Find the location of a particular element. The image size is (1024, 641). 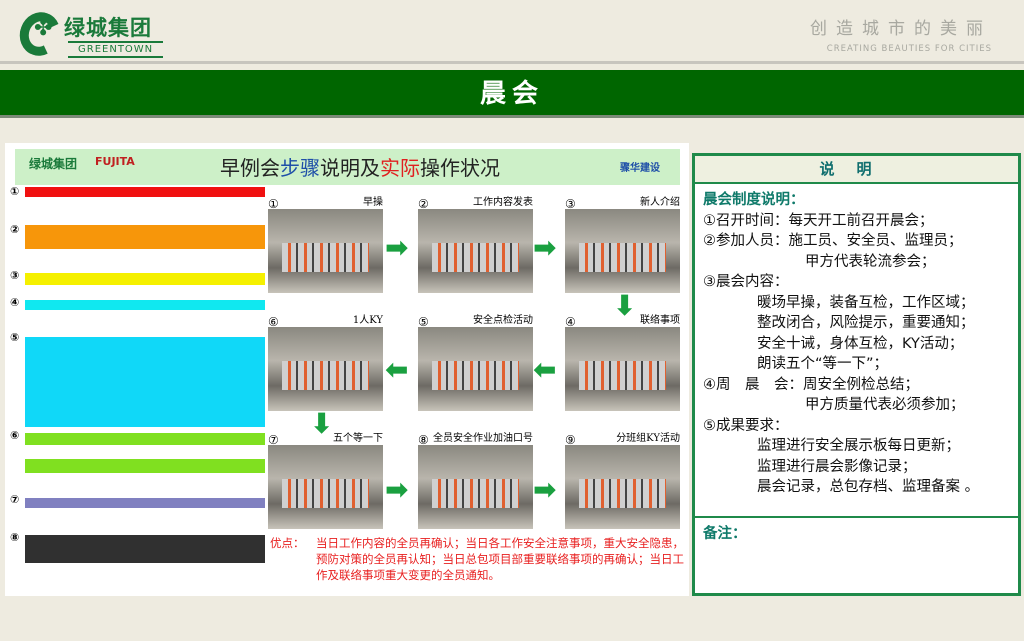

step-label: 五个等一下 is located at coordinates (358, 438).